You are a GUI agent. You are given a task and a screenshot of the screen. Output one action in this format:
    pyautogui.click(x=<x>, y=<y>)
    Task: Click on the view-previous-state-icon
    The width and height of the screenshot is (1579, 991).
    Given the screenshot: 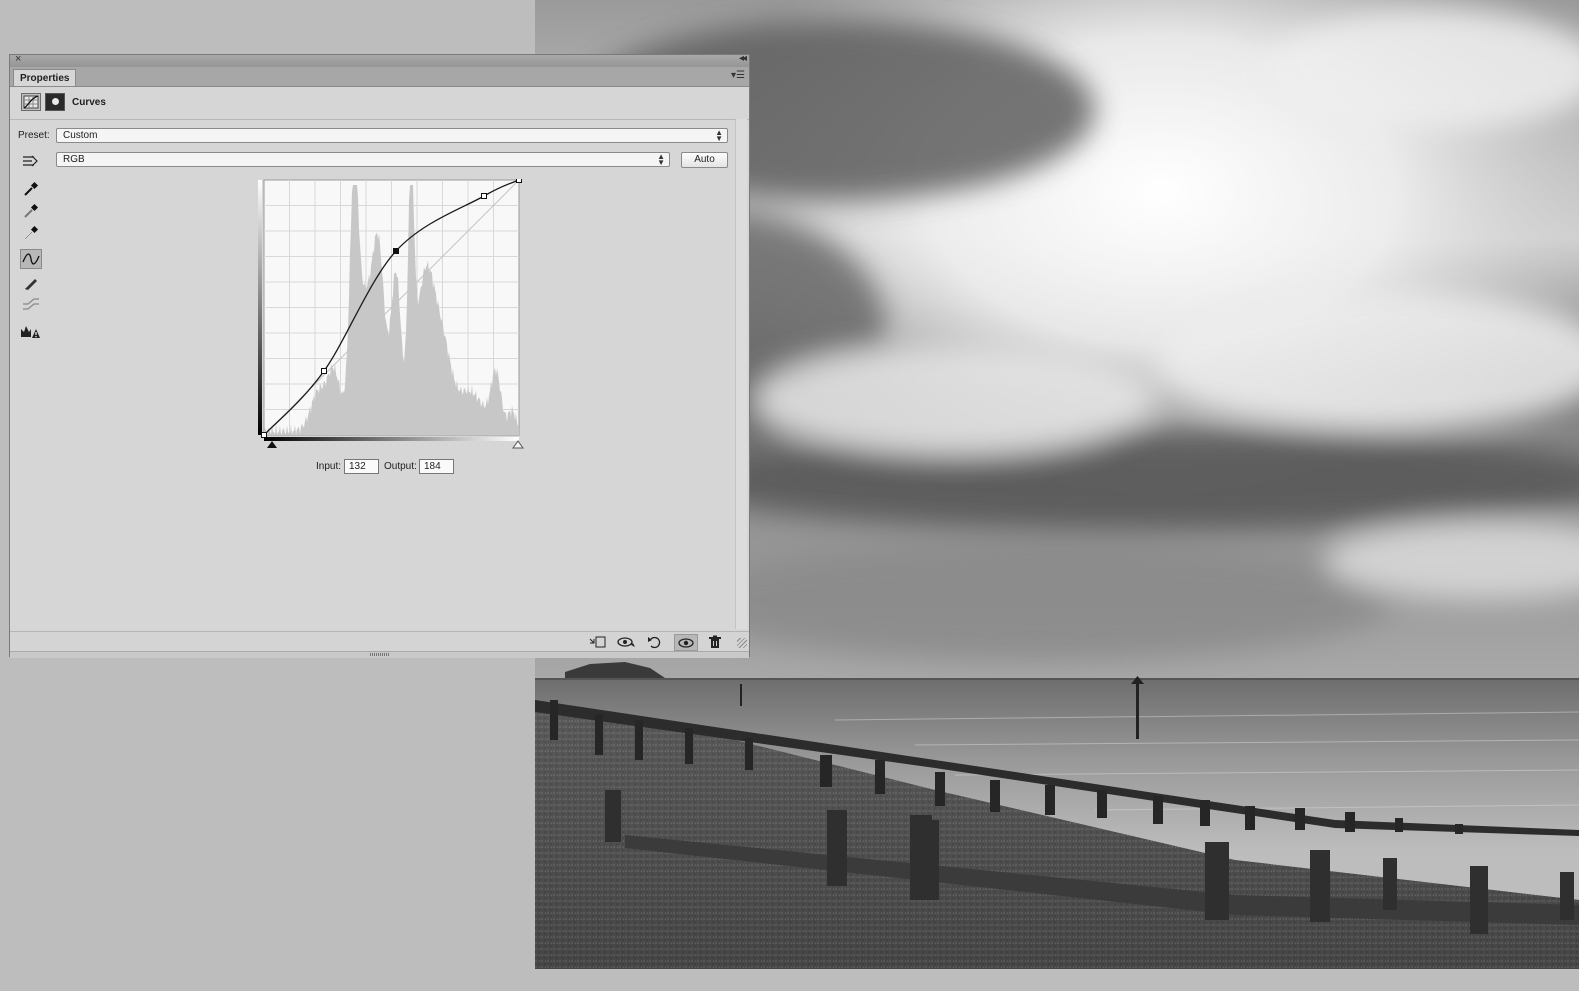 What is the action you would take?
    pyautogui.click(x=626, y=642)
    